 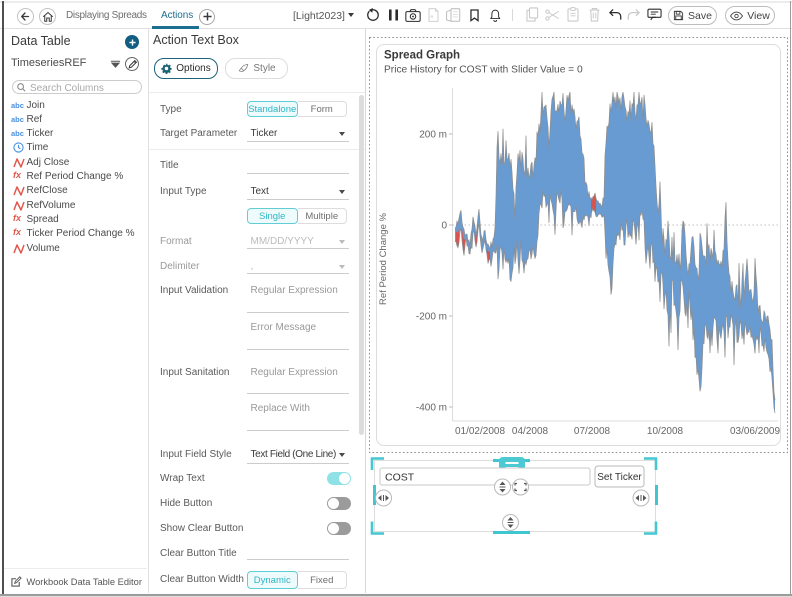 What do you see at coordinates (619, 477) in the screenshot?
I see `svg-text: Set Ticker` at bounding box center [619, 477].